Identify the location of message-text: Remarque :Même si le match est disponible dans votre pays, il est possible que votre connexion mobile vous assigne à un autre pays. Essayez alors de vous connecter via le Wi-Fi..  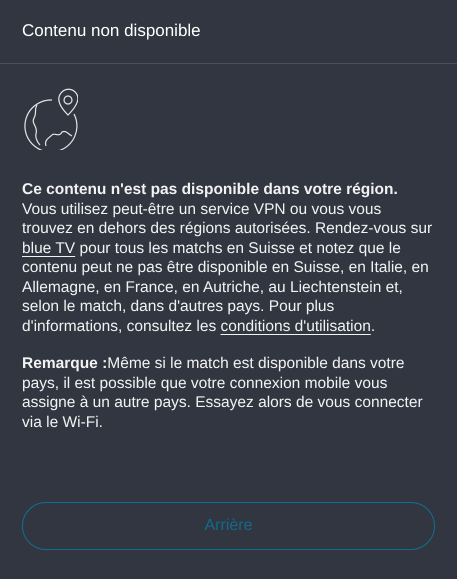
(223, 393).